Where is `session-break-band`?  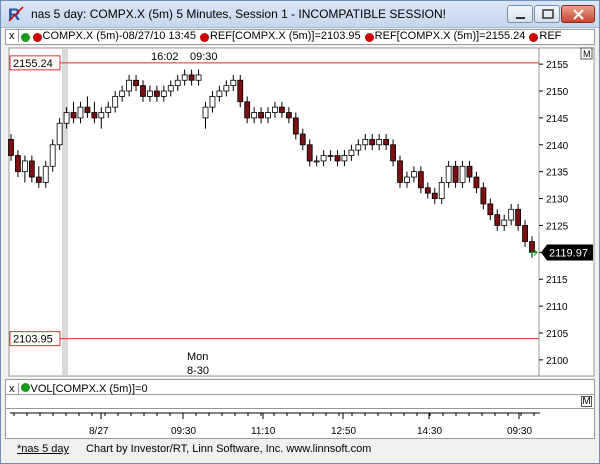 session-break-band is located at coordinates (65, 212).